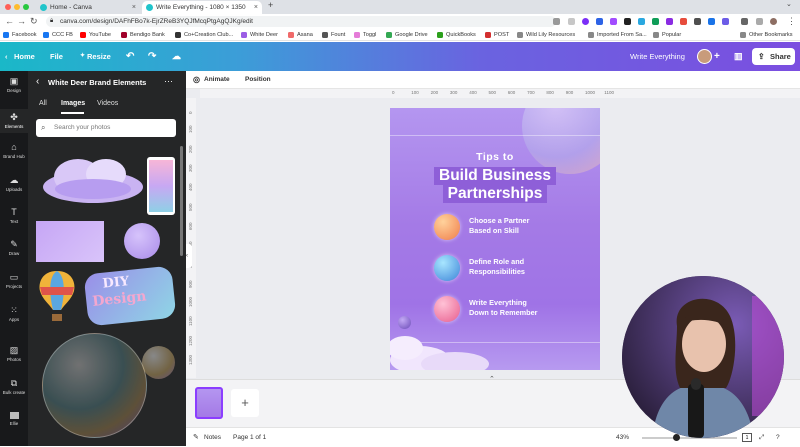 This screenshot has width=800, height=447. What do you see at coordinates (8, 7) in the screenshot?
I see `window-close-button` at bounding box center [8, 7].